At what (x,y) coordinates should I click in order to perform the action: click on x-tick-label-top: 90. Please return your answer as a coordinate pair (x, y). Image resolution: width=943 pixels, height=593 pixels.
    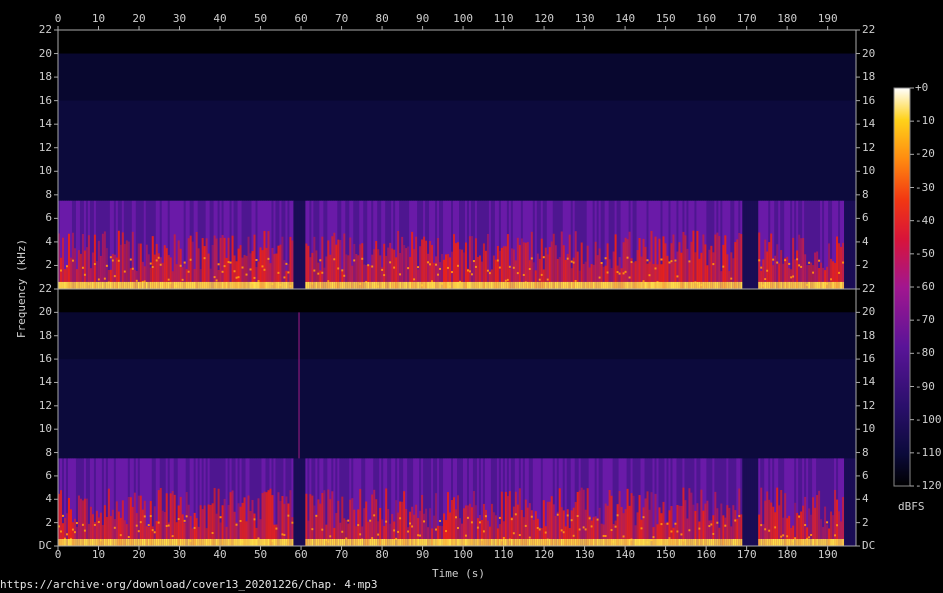
    Looking at the image, I should click on (422, 18).